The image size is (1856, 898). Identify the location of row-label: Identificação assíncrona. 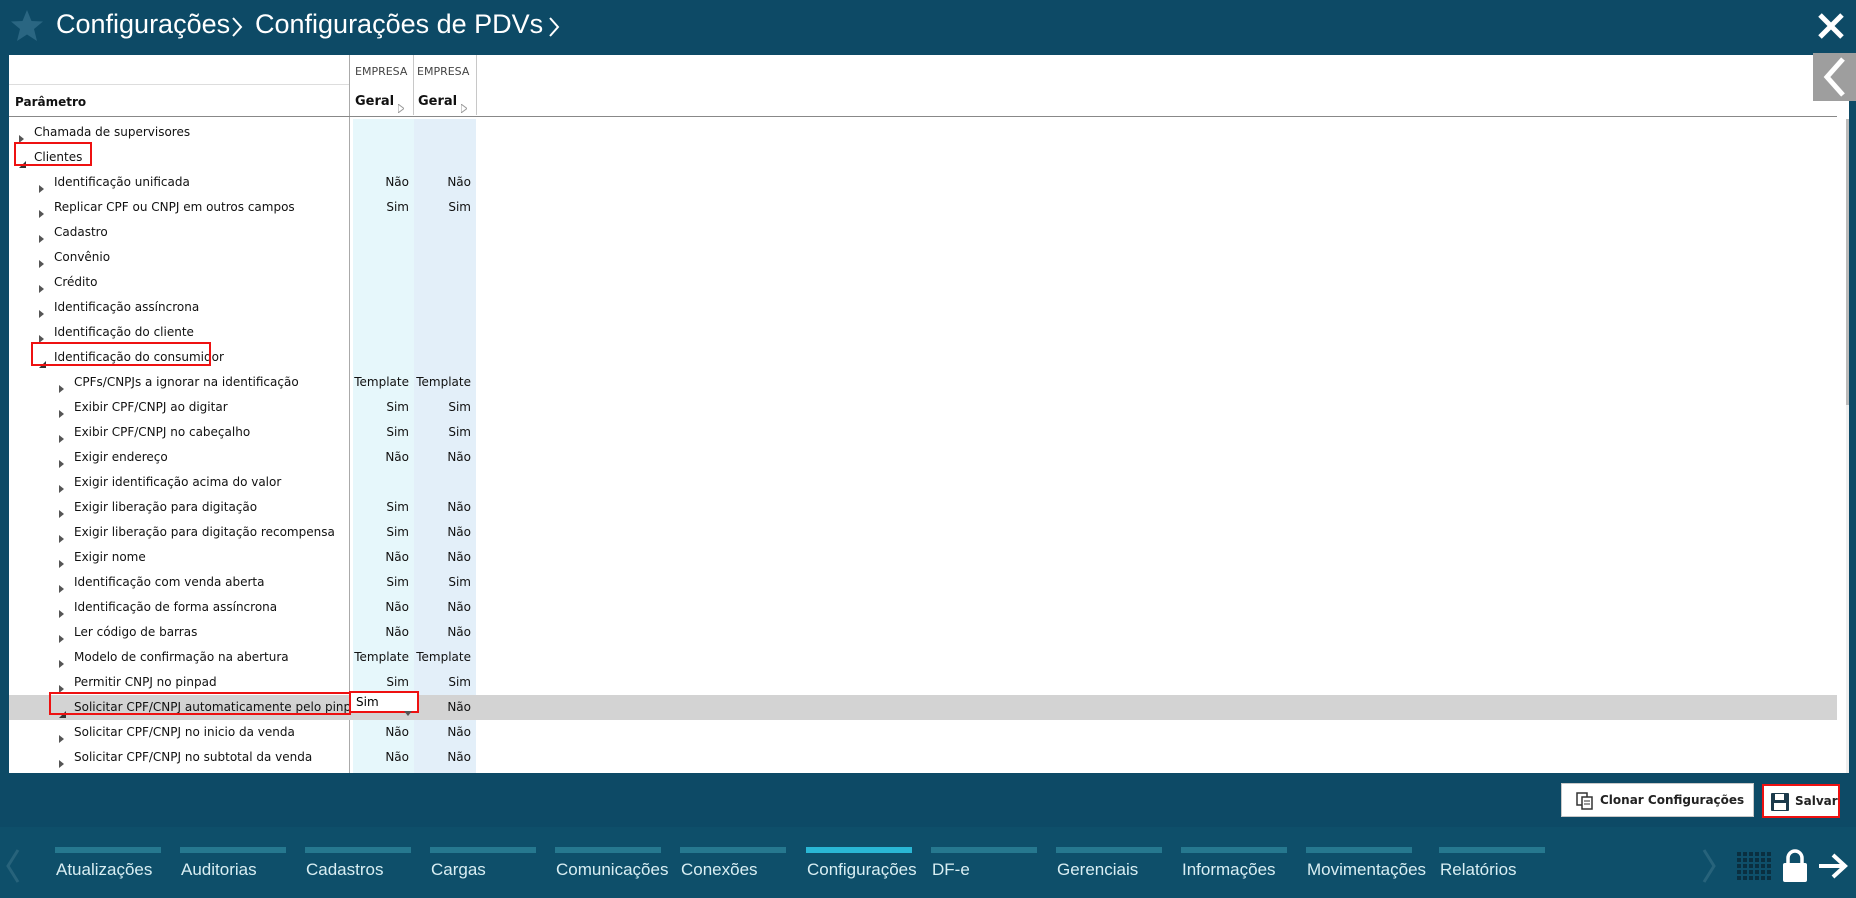
(127, 307).